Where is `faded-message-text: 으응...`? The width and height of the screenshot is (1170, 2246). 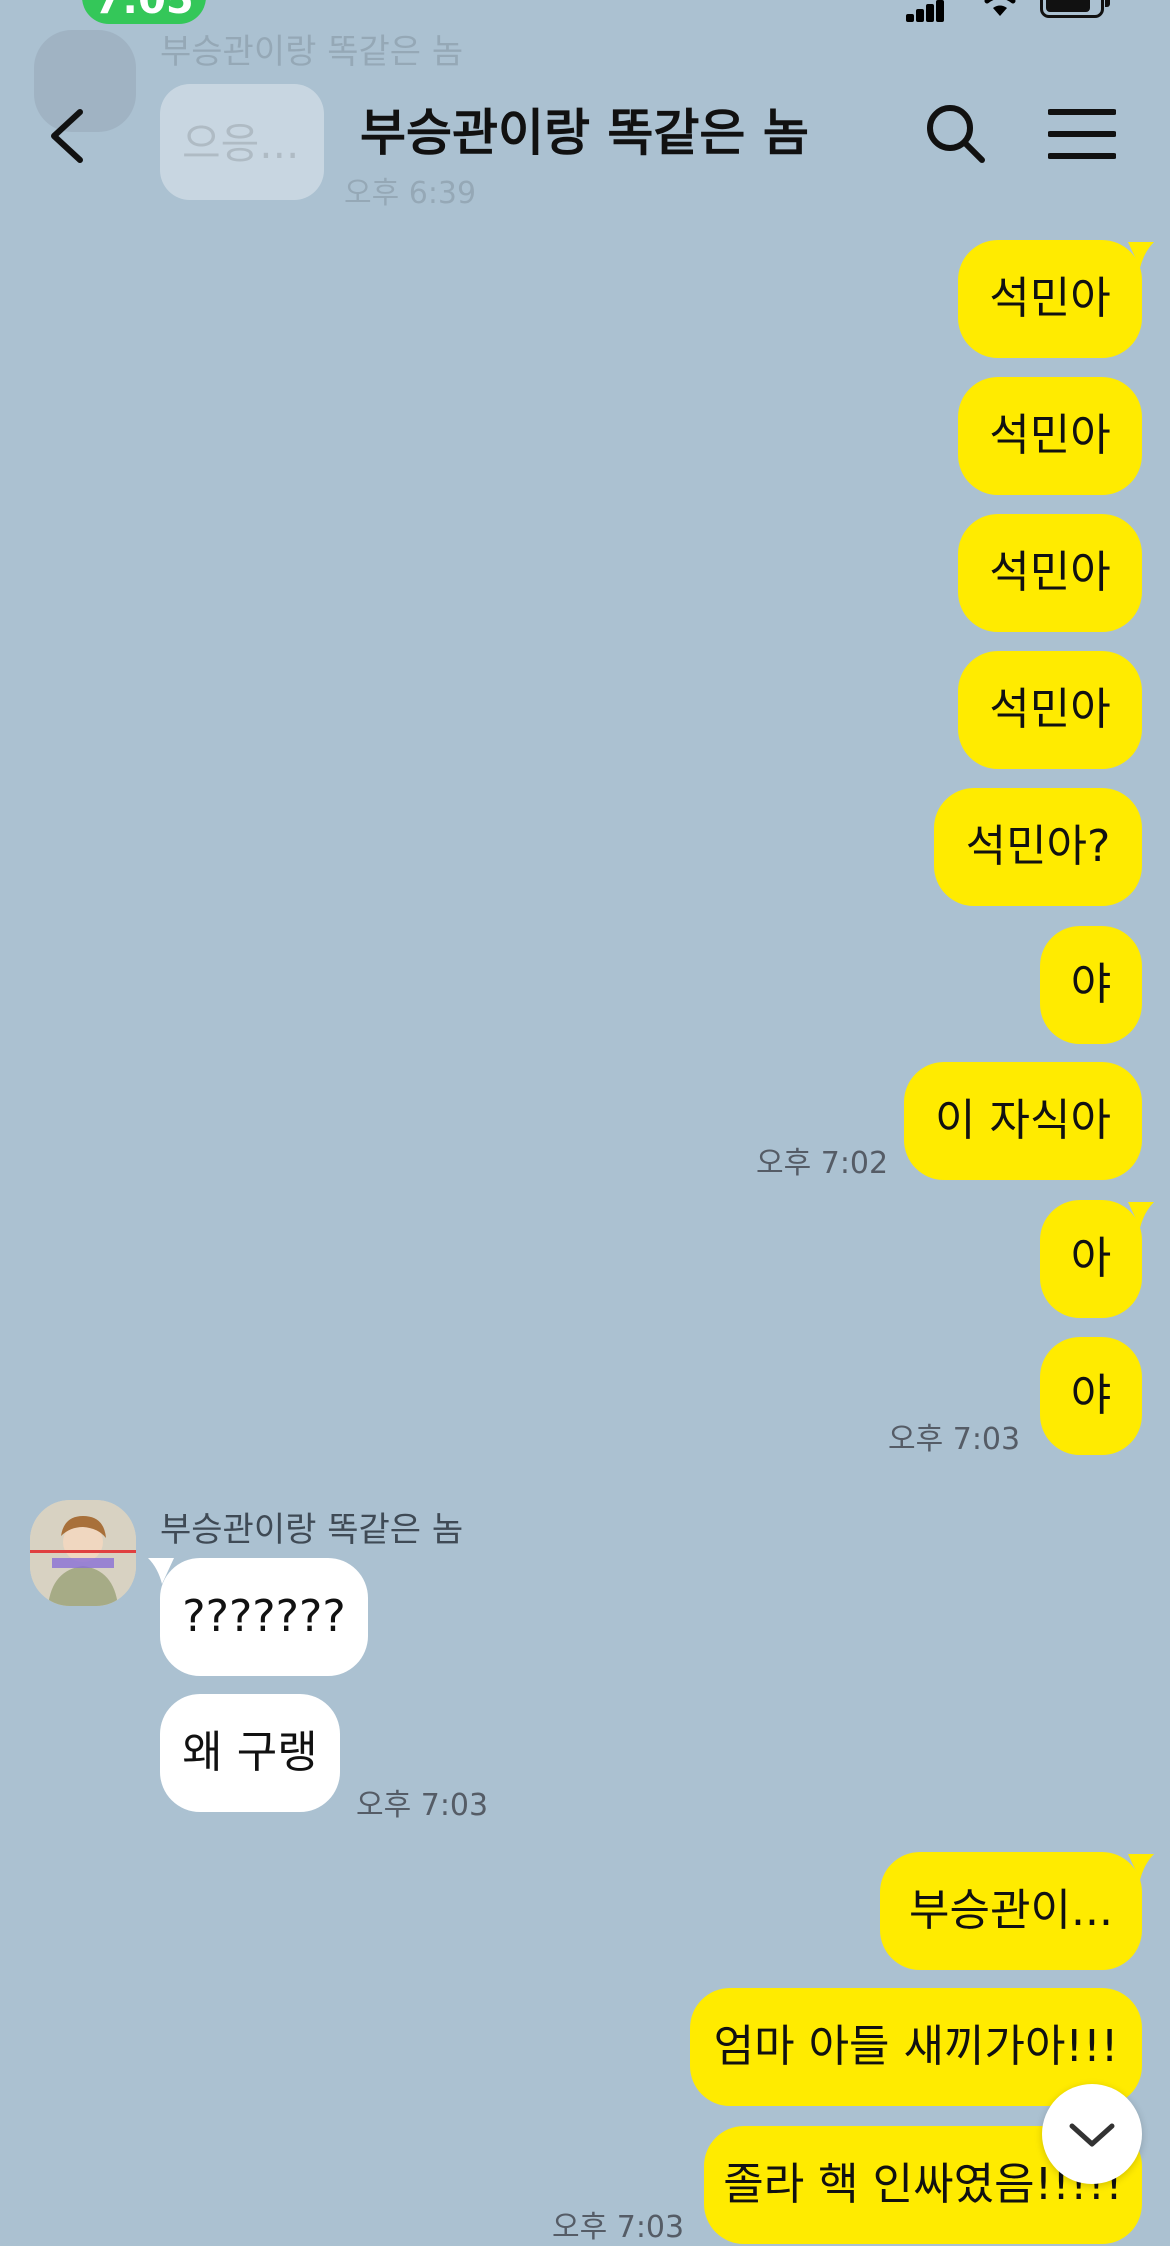
faded-message-text: 으응... is located at coordinates (241, 143).